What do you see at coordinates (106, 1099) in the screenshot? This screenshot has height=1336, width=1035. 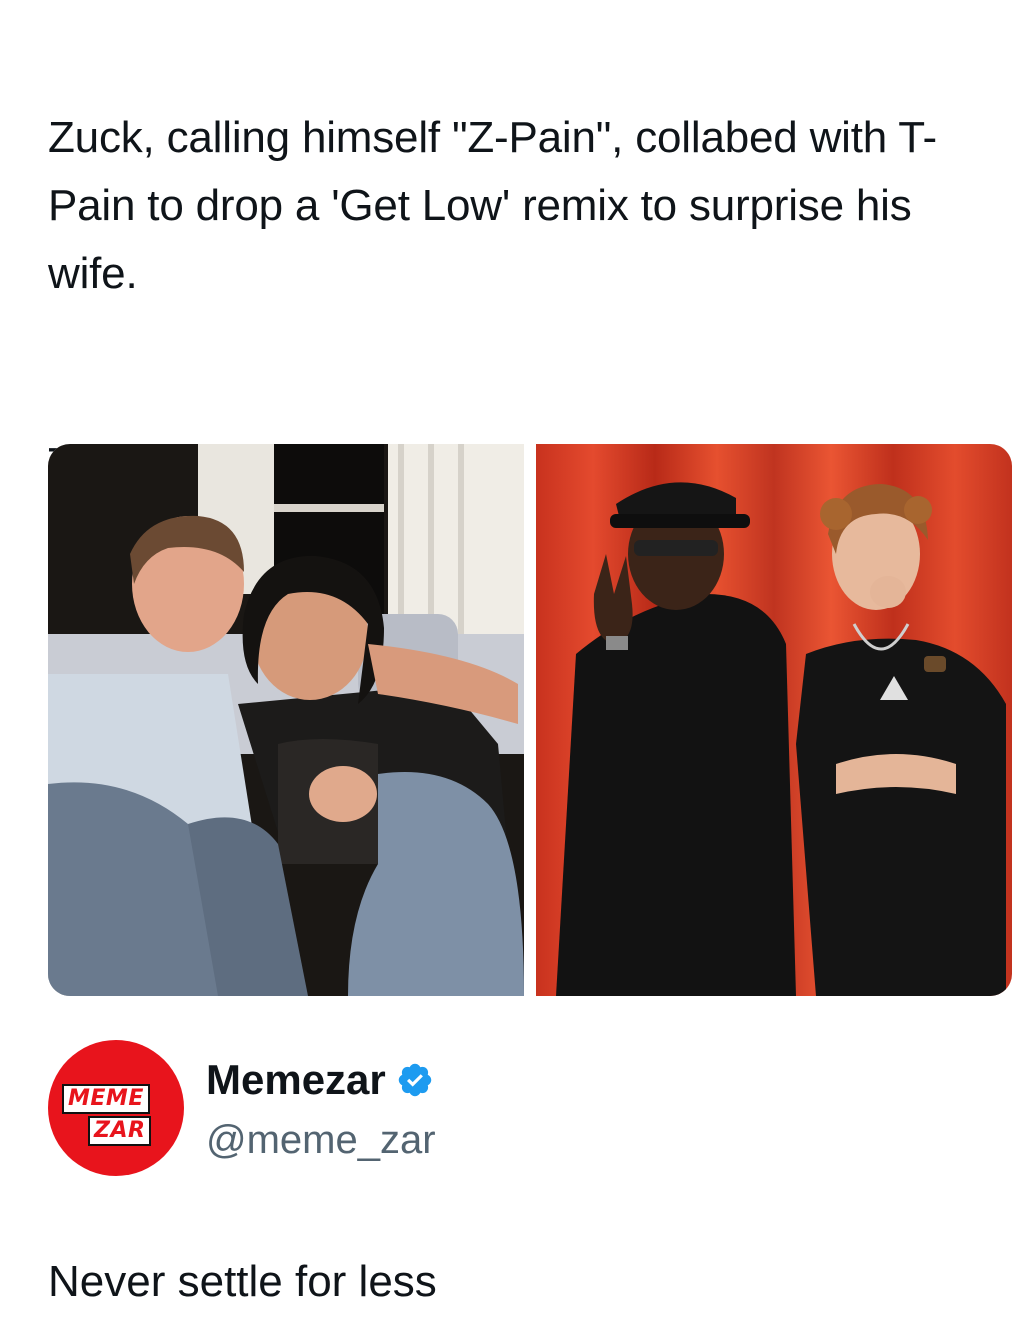 I see `avatar-logo-text-top: MEME` at bounding box center [106, 1099].